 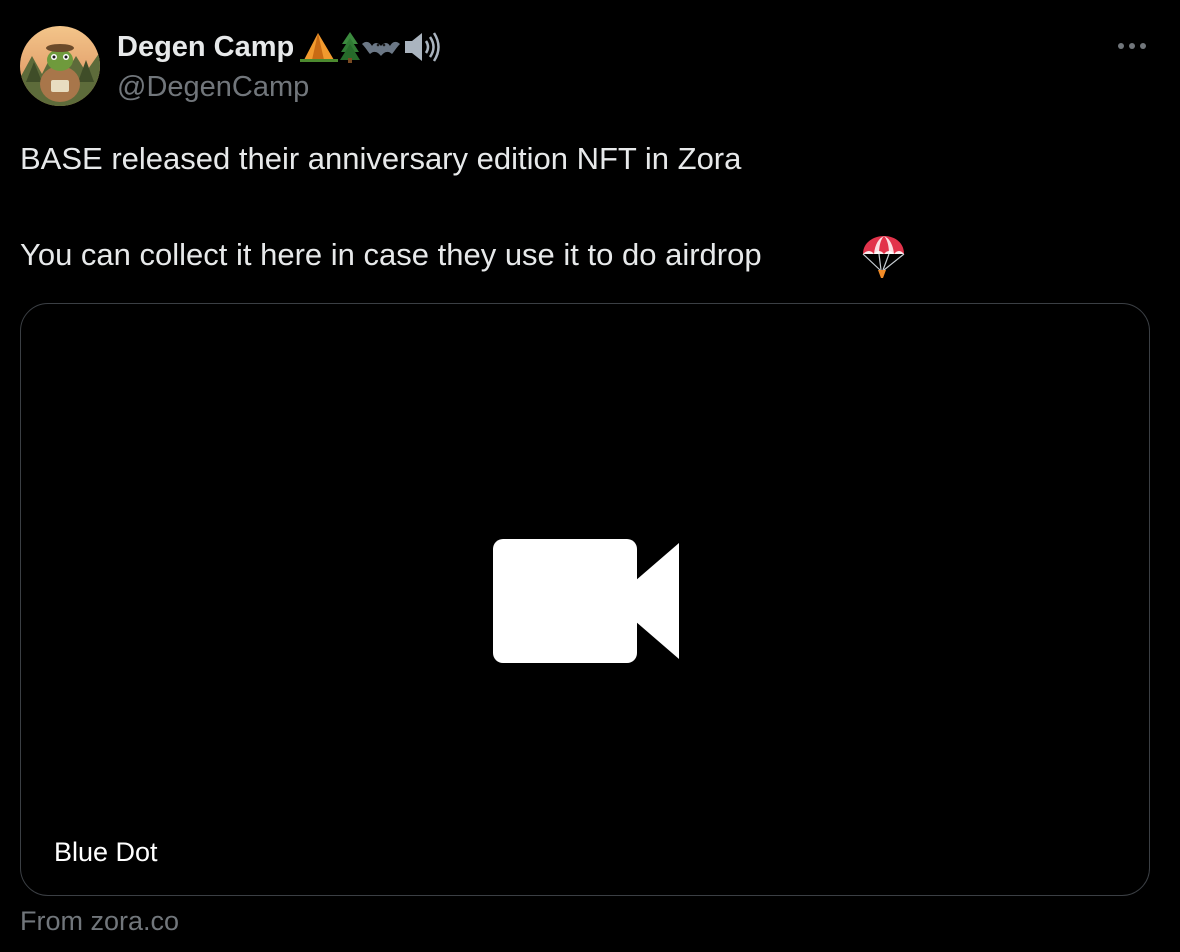 I want to click on camping-tent-icon, so click(x=319, y=47).